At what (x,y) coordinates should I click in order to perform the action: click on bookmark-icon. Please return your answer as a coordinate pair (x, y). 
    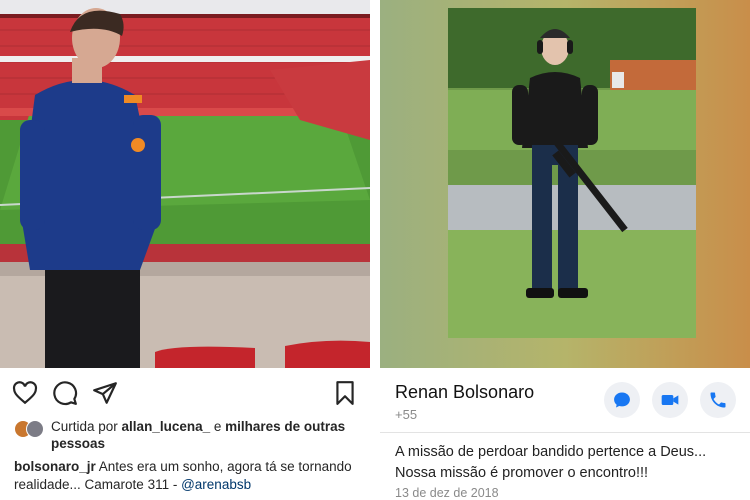
    Looking at the image, I should click on (345, 393).